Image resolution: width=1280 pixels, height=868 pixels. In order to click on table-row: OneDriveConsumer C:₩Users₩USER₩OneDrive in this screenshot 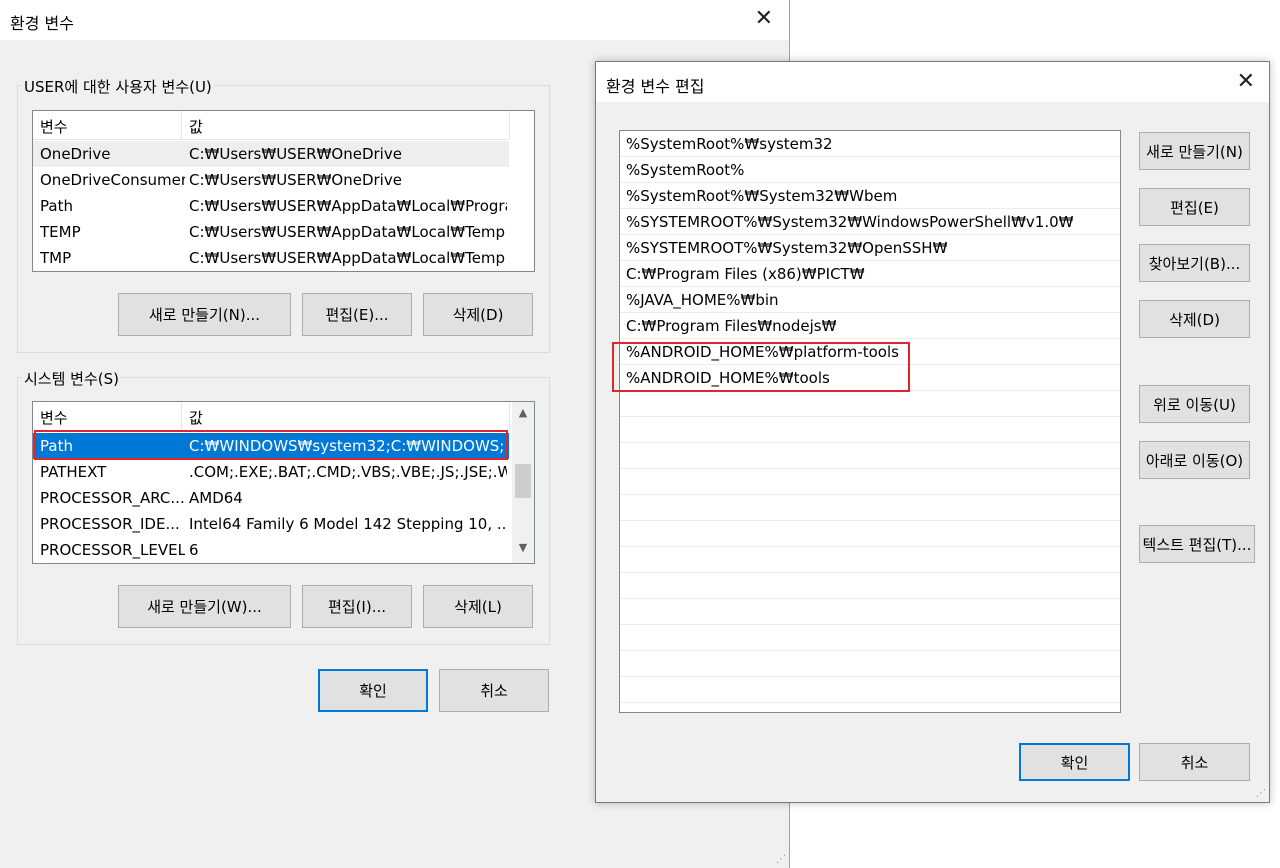, I will do `click(271, 180)`.